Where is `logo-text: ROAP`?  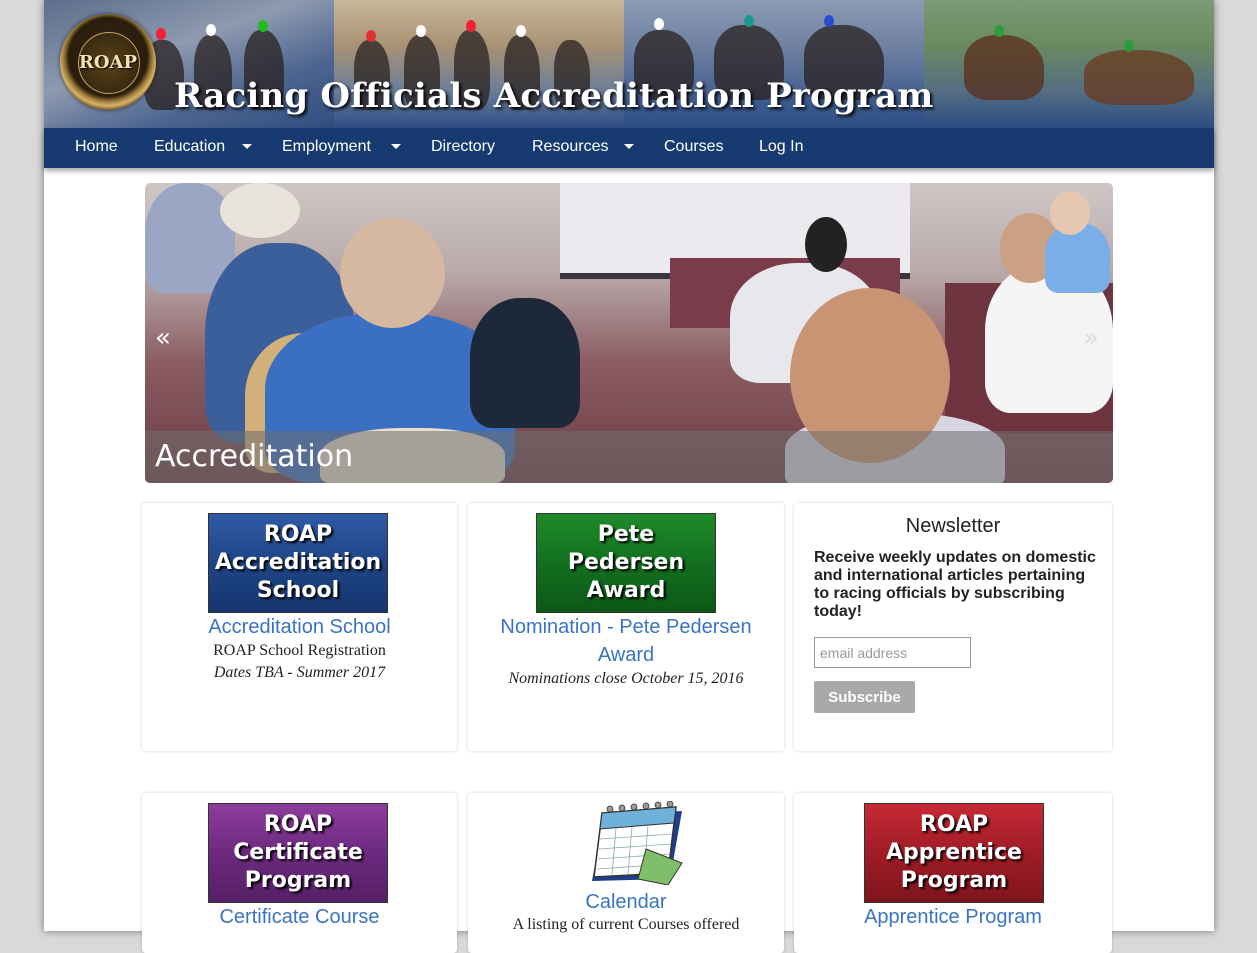 logo-text: ROAP is located at coordinates (108, 62).